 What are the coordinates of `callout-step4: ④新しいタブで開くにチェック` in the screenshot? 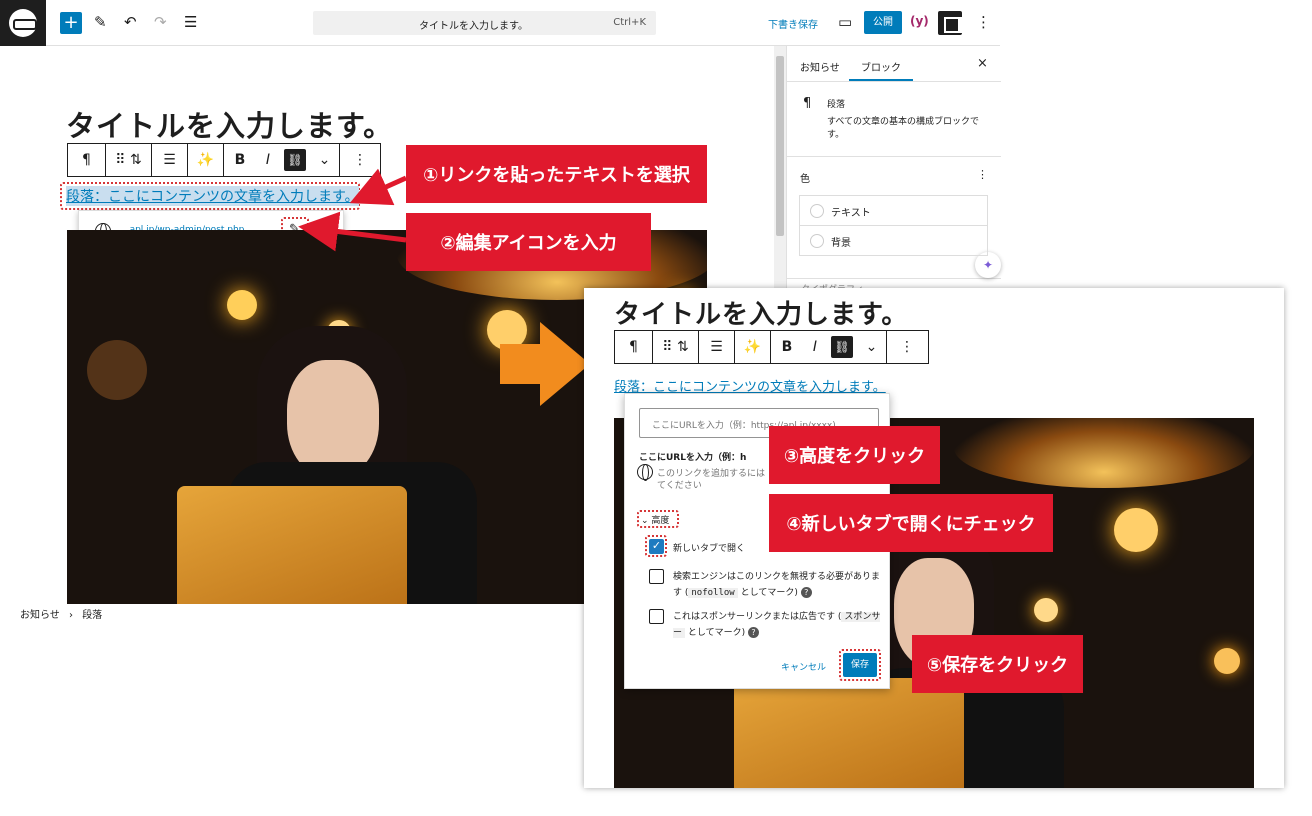 It's located at (911, 523).